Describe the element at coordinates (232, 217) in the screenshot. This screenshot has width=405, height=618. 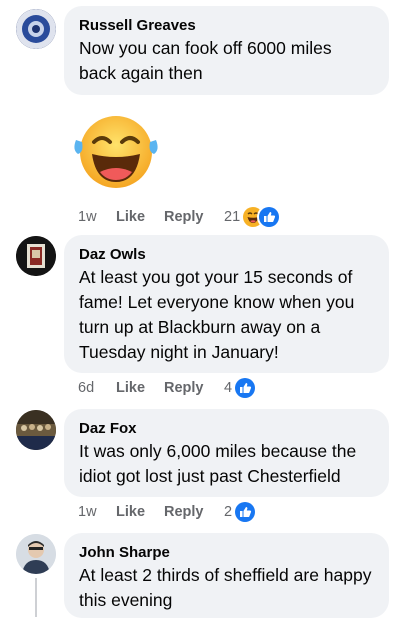
I see `reaction-count: 21` at that location.